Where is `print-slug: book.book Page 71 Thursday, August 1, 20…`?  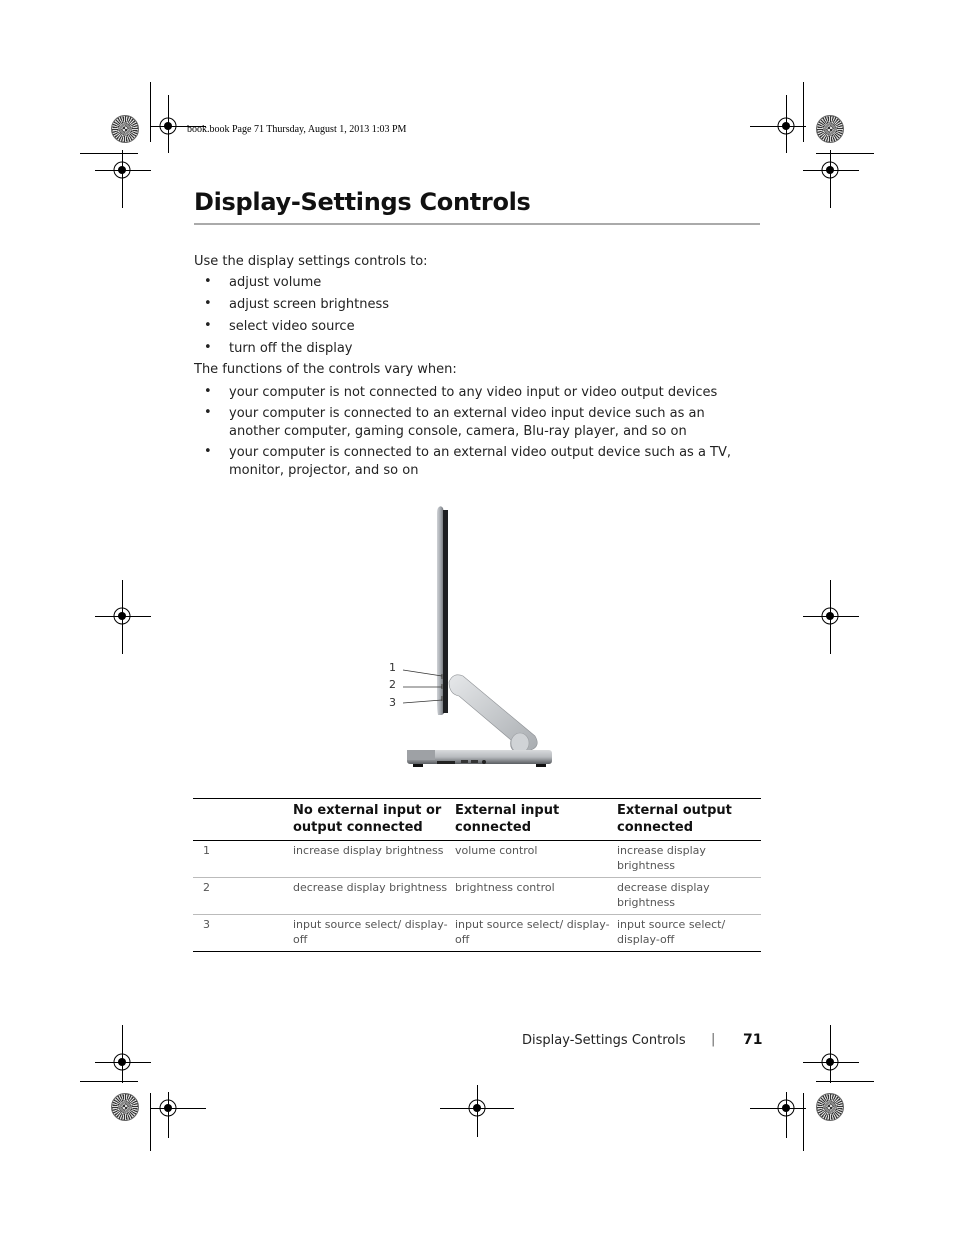 print-slug: book.book Page 71 Thursday, August 1, 20… is located at coordinates (297, 129).